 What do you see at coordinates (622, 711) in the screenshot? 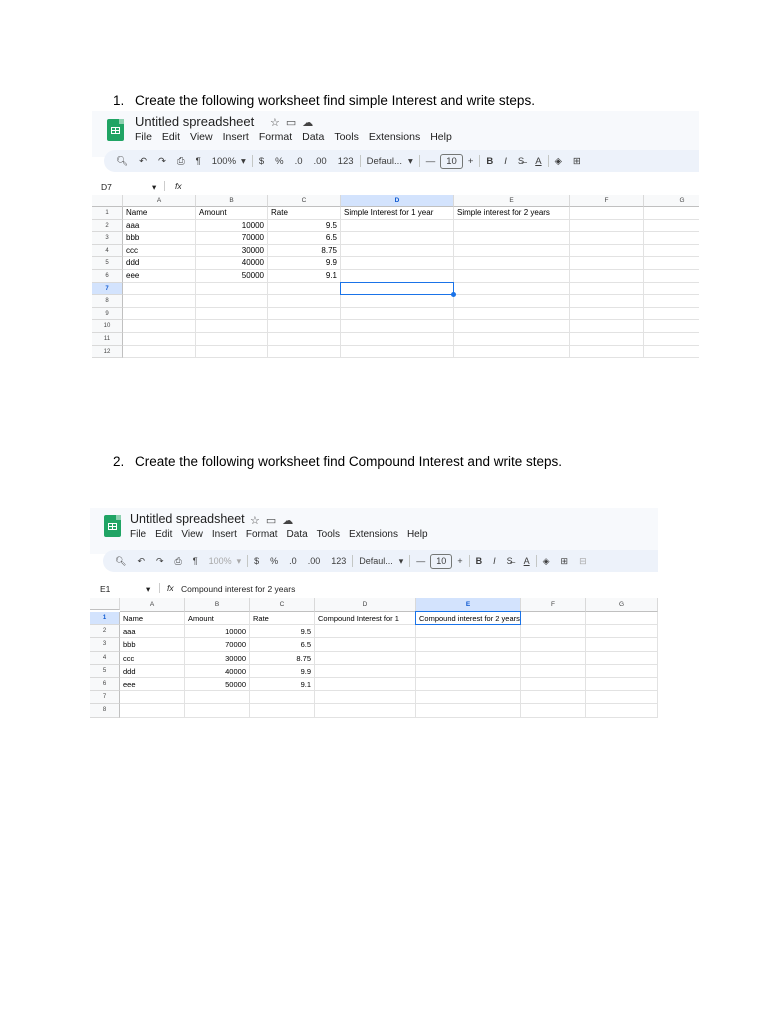
I see `cell-g8` at bounding box center [622, 711].